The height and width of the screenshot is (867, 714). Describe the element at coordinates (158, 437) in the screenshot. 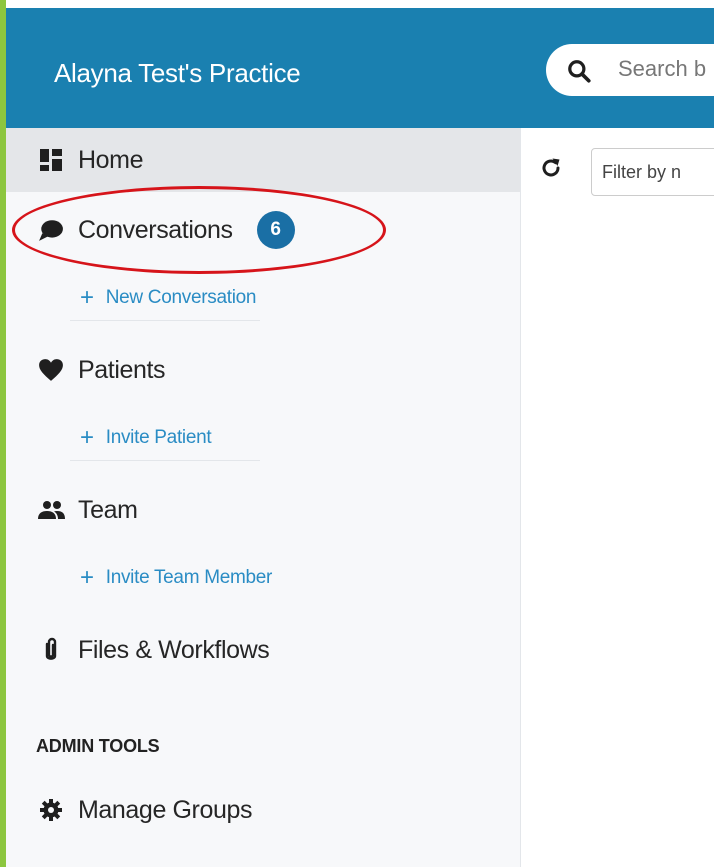

I see `invite-patient-label: Invite Patient` at that location.